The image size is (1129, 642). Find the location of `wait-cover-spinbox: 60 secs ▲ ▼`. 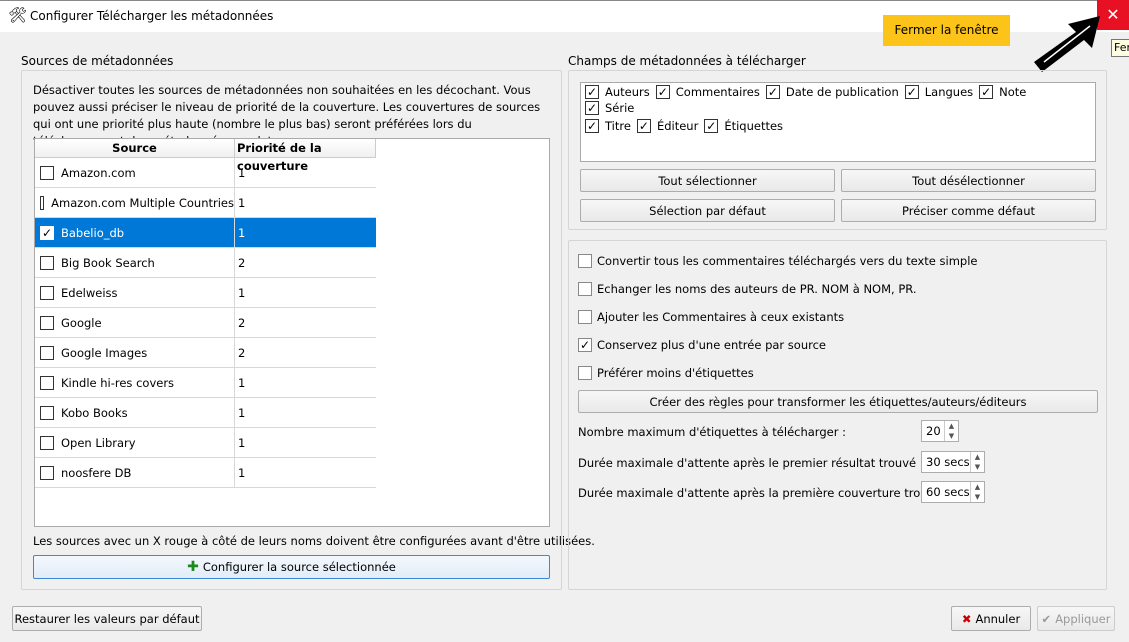

wait-cover-spinbox: 60 secs ▲ ▼ is located at coordinates (953, 492).